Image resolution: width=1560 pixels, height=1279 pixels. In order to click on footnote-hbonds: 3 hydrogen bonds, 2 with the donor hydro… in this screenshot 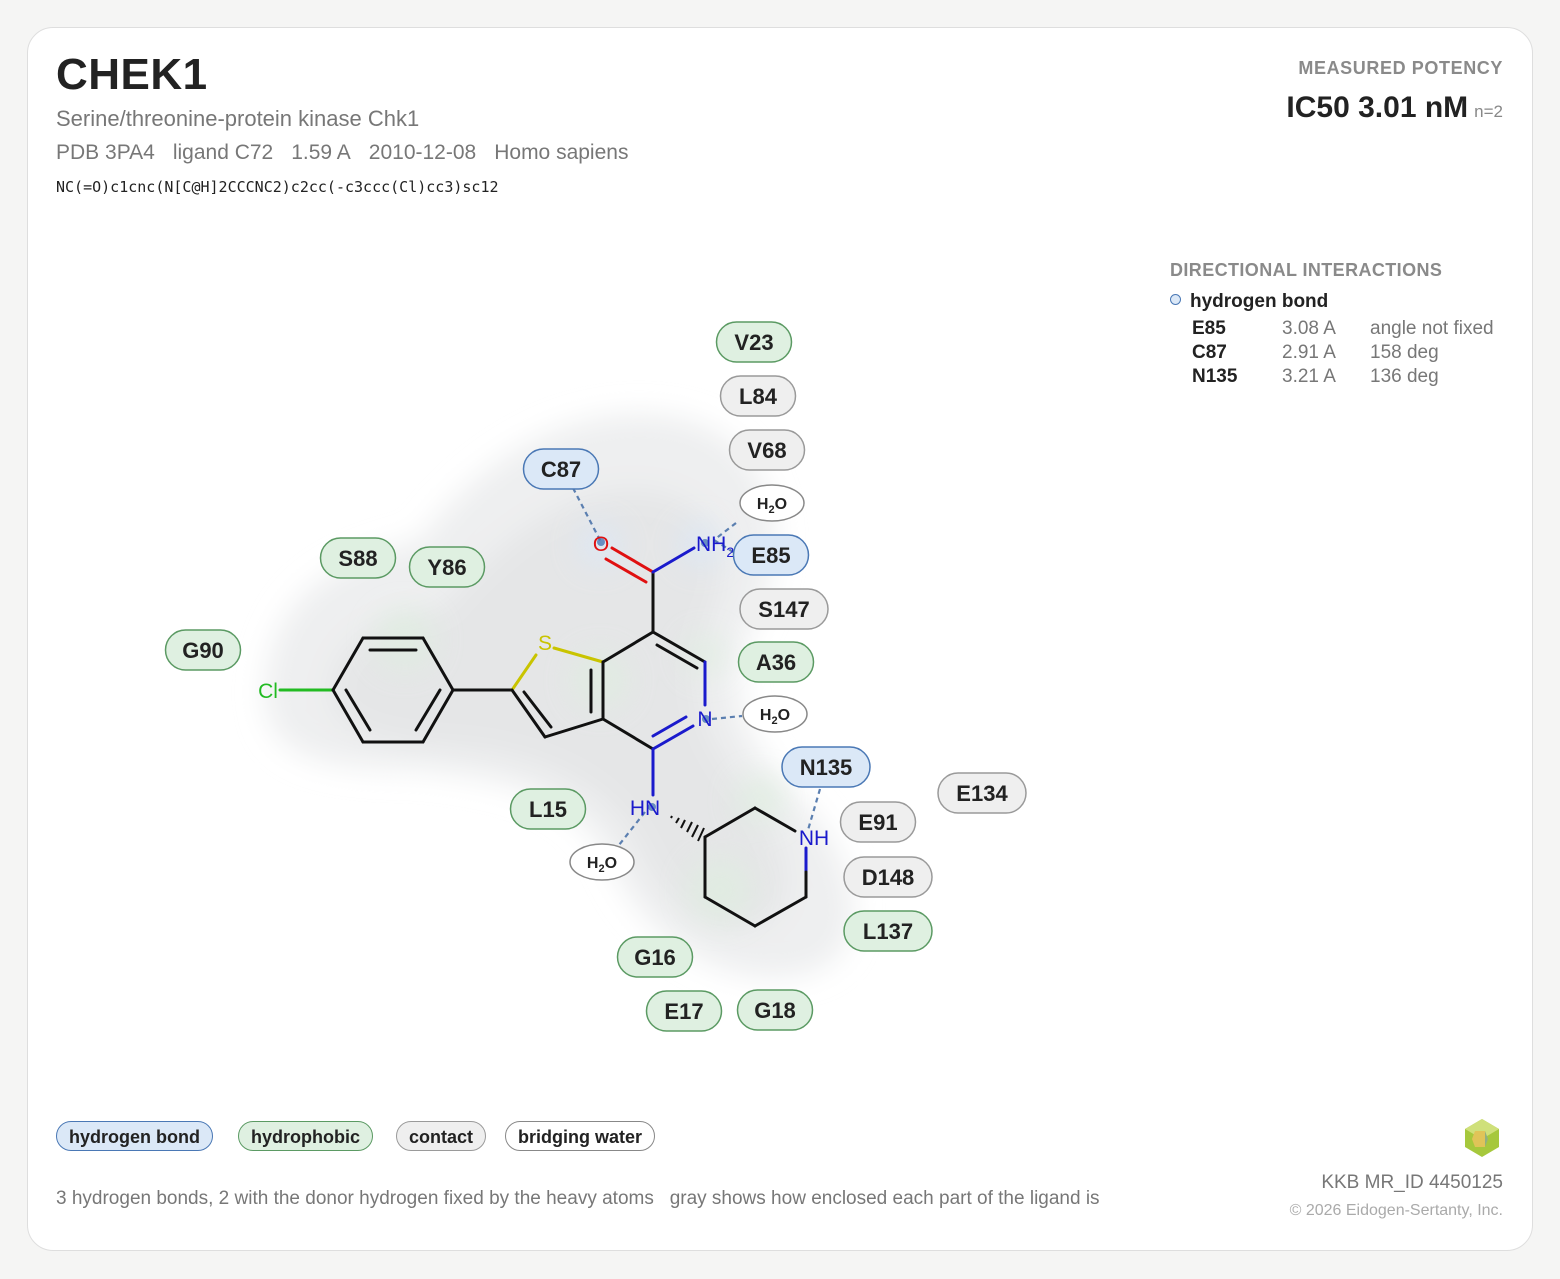, I will do `click(355, 1198)`.